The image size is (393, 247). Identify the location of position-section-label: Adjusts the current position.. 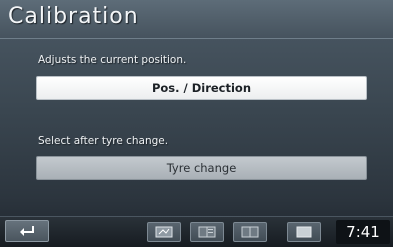
(112, 60).